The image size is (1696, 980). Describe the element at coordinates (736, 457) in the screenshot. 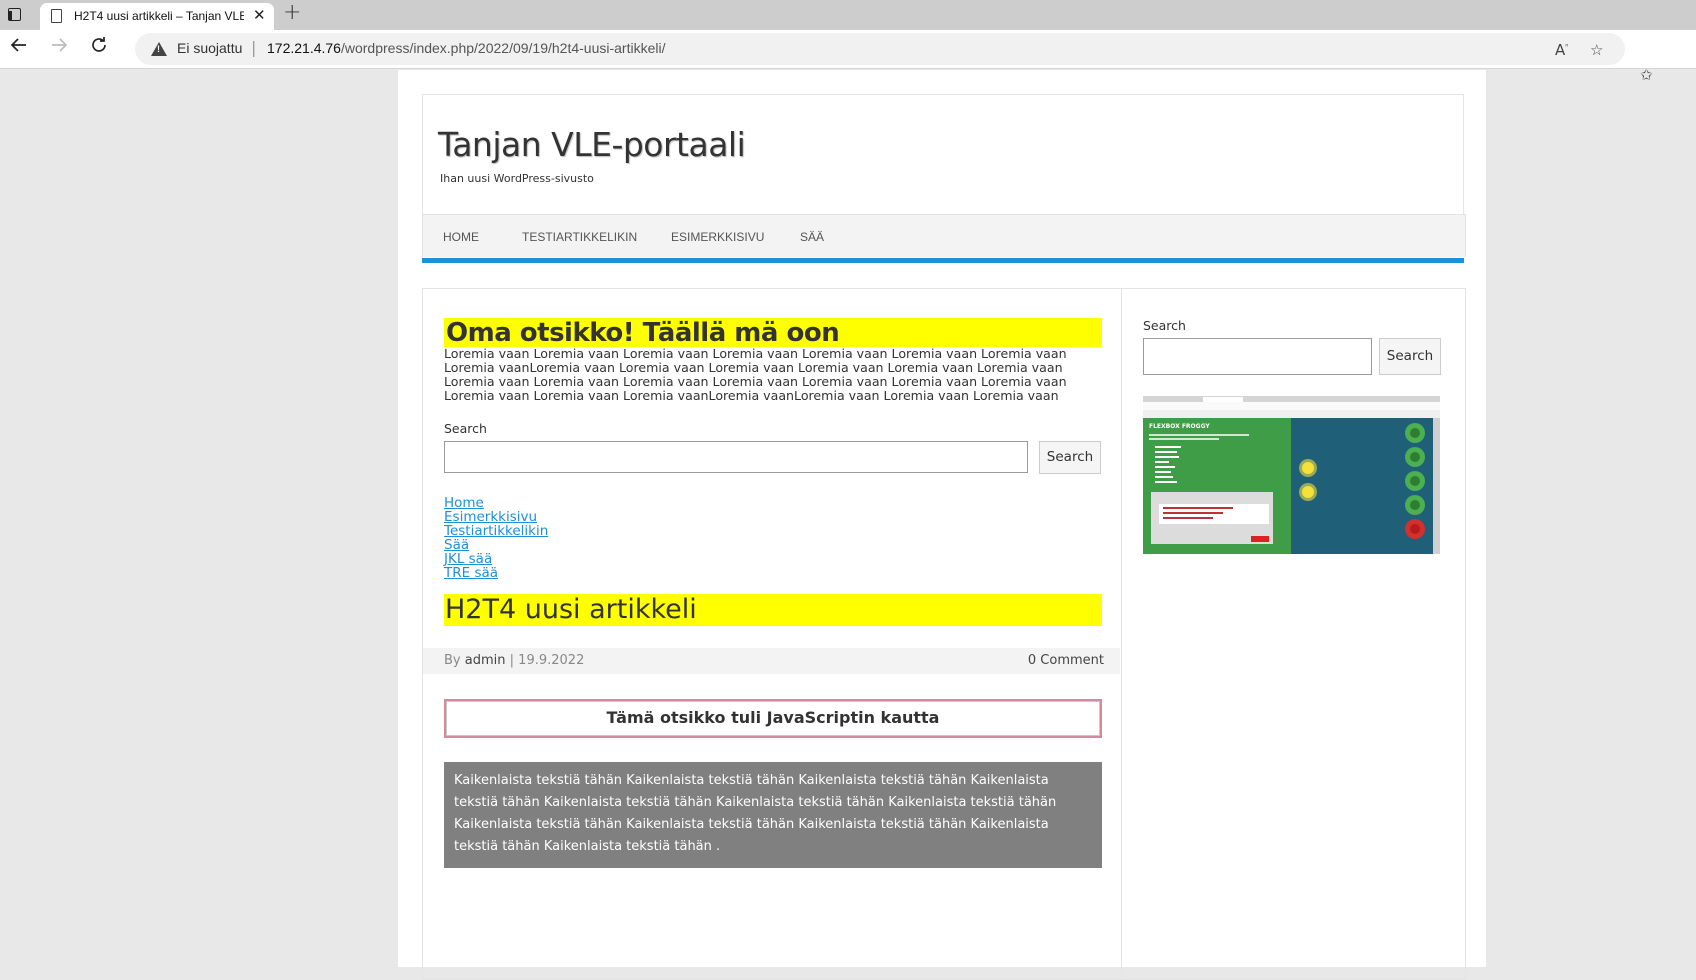

I see `search-input` at that location.